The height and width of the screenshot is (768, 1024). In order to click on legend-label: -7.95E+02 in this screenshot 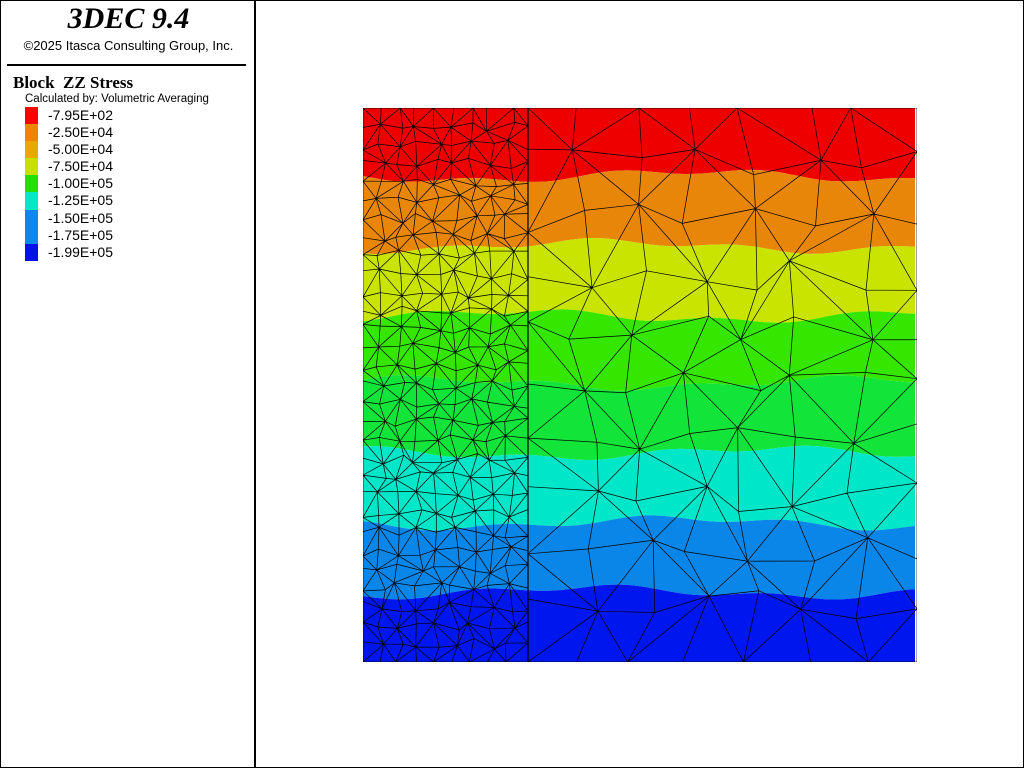, I will do `click(80, 115)`.